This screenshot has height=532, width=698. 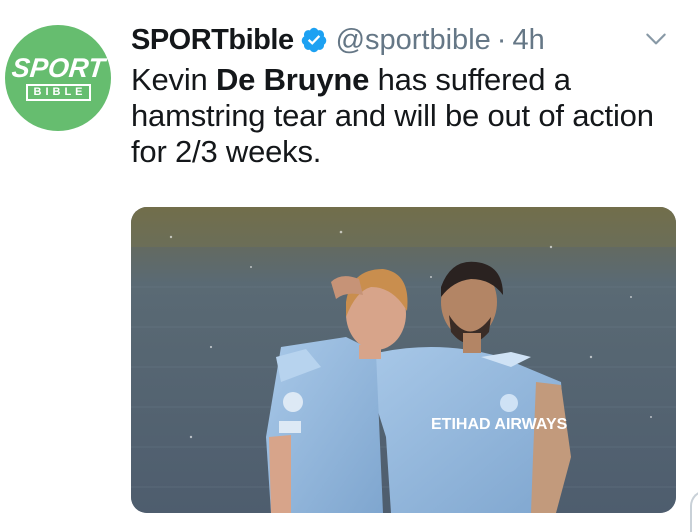 I want to click on tweet-header: SPORTbible @sportbible · 4h, so click(x=338, y=40).